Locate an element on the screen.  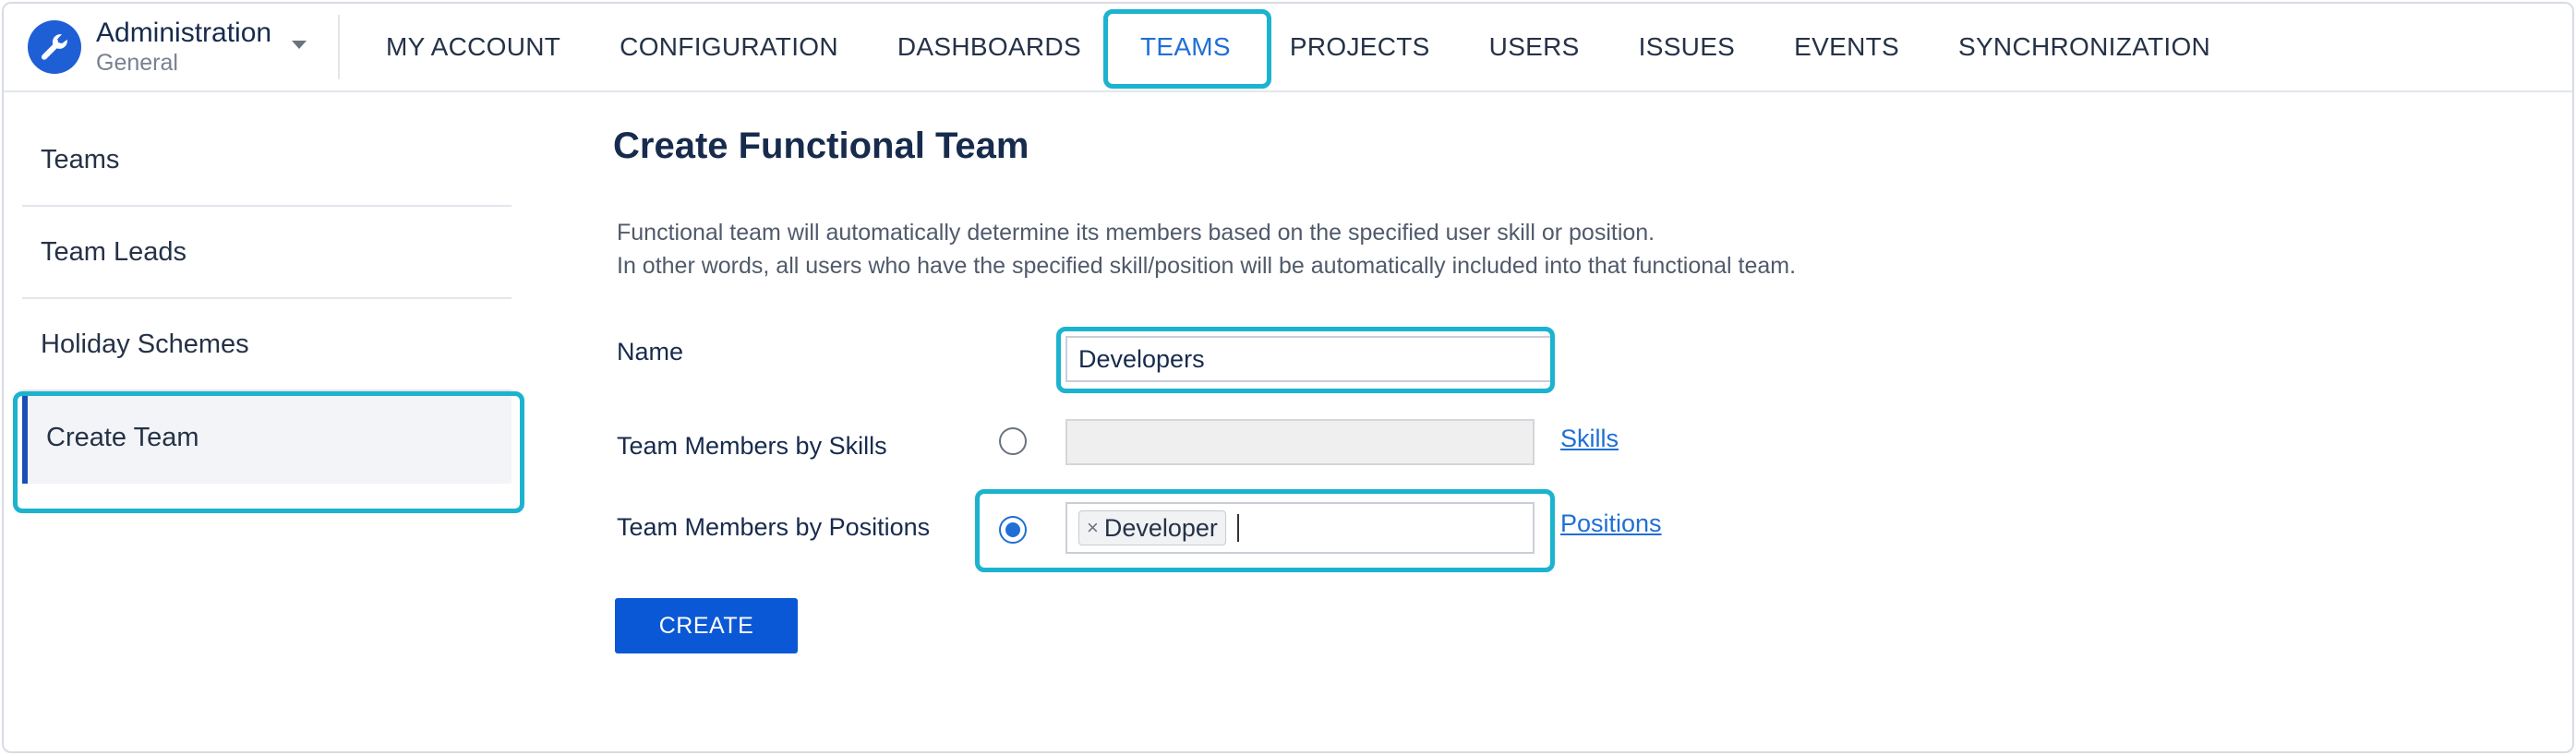
nav-teams: TEAMS is located at coordinates (1185, 47).